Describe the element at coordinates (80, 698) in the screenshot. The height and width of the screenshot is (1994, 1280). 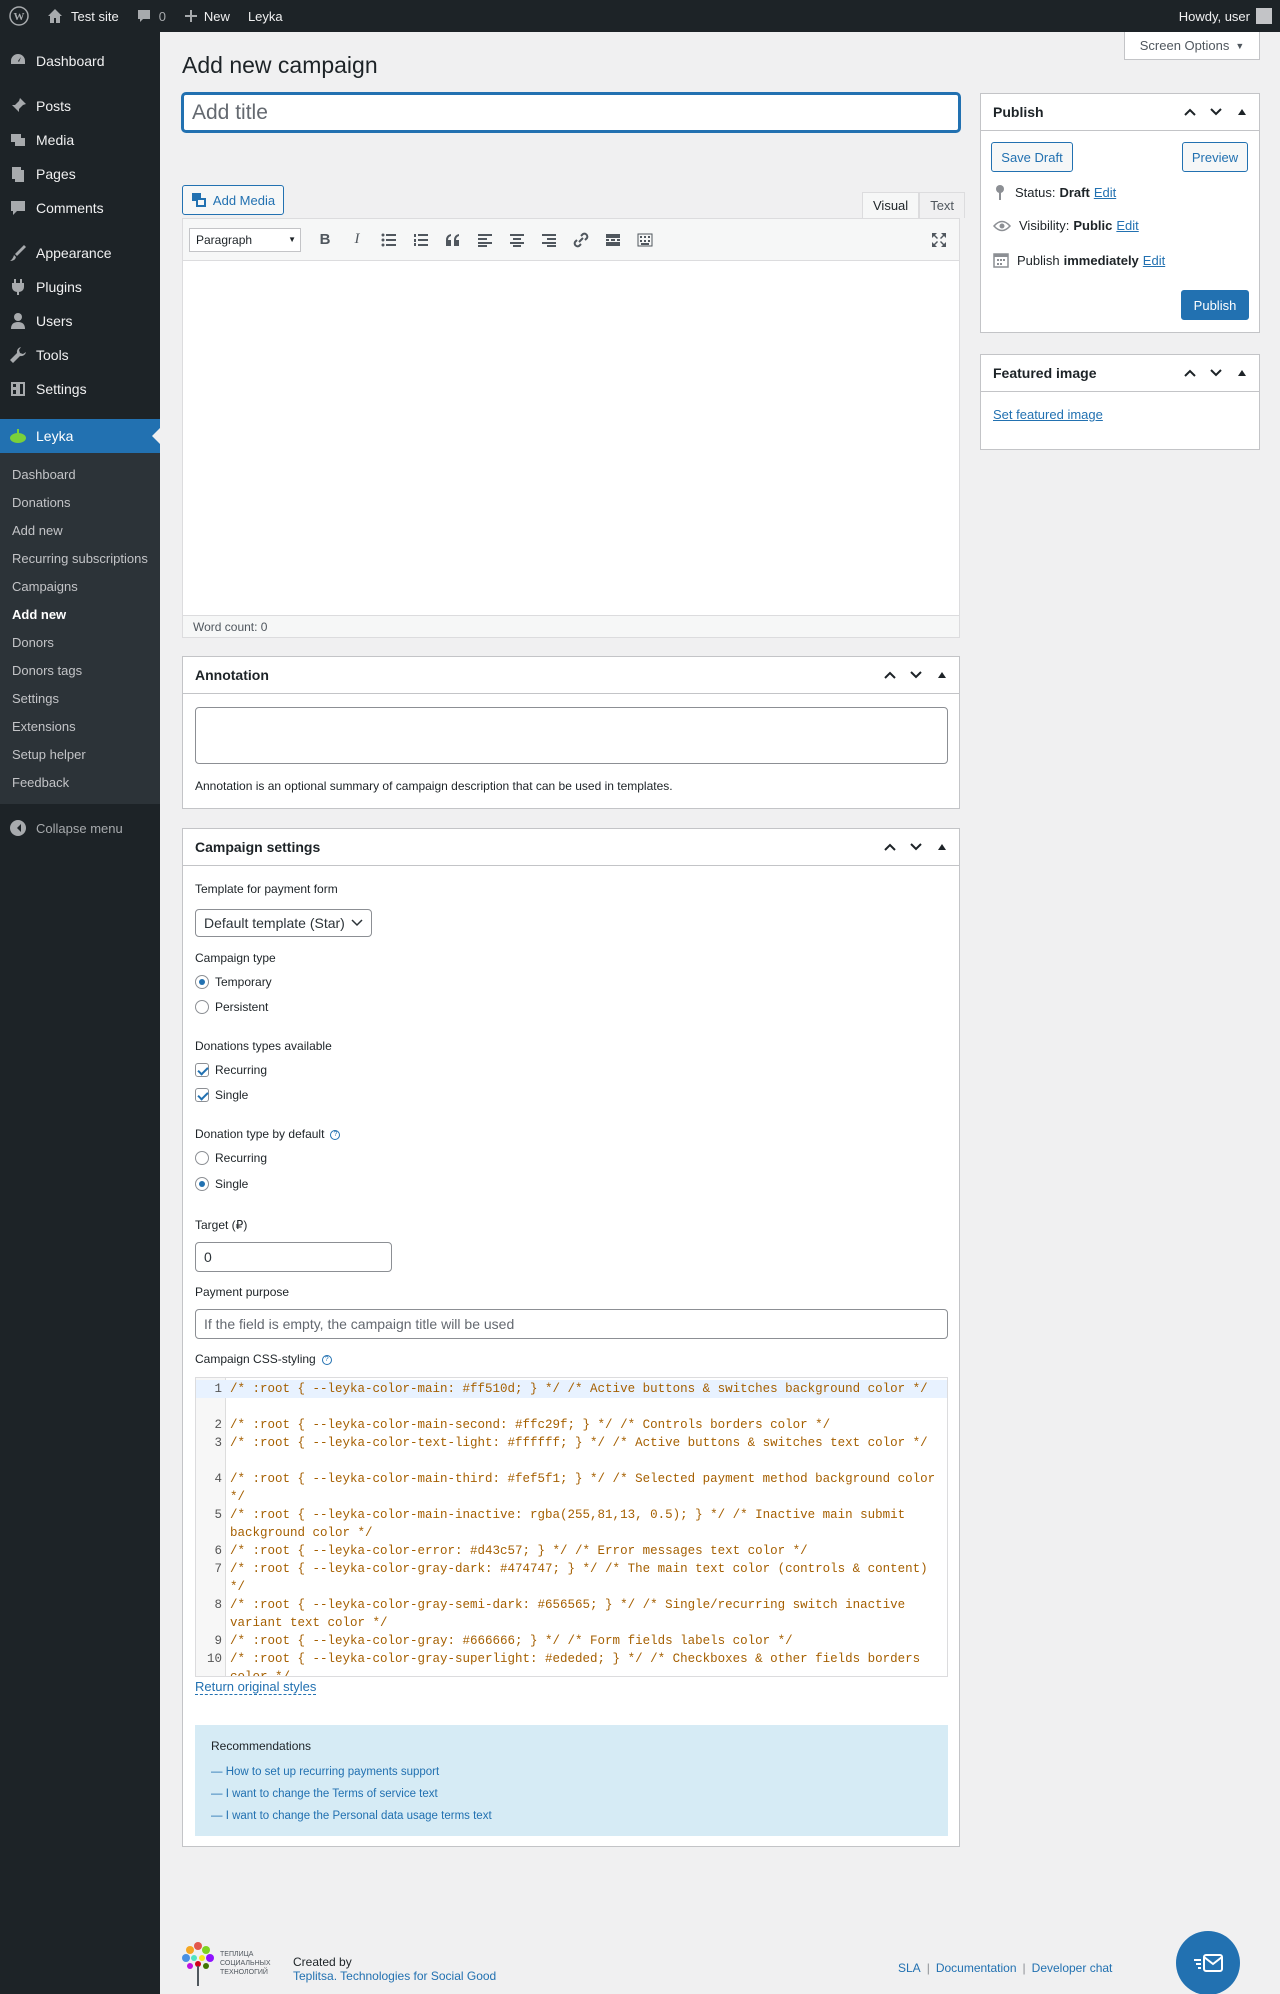
I see `submenu-item-settings: Settings` at that location.